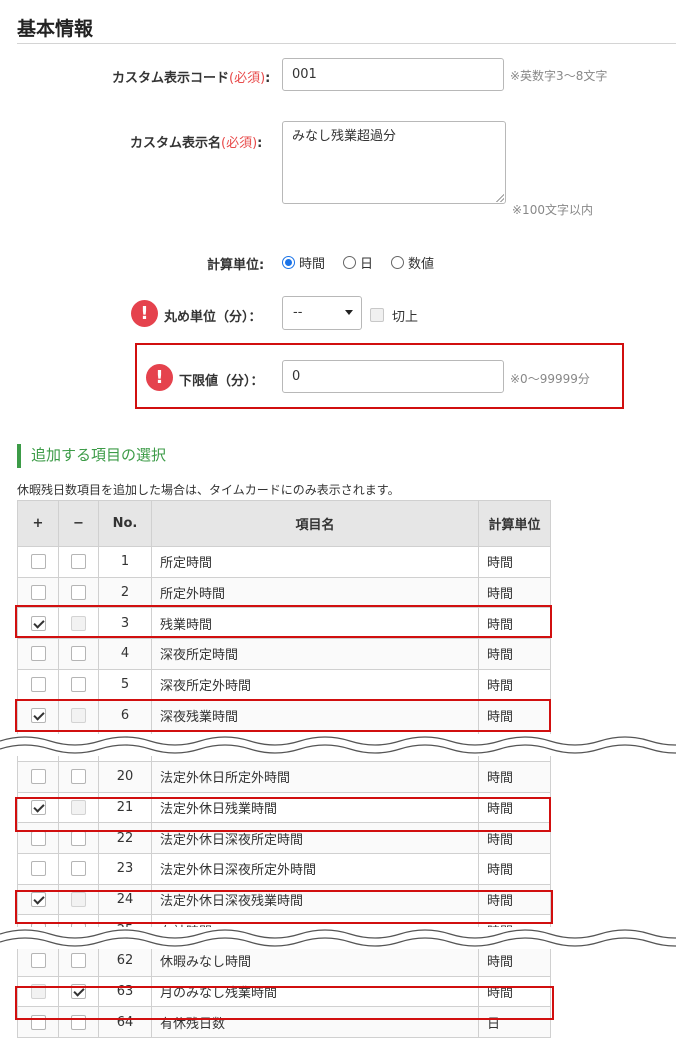 The image size is (676, 1041). I want to click on name-hint: ※100文字以内, so click(552, 210).